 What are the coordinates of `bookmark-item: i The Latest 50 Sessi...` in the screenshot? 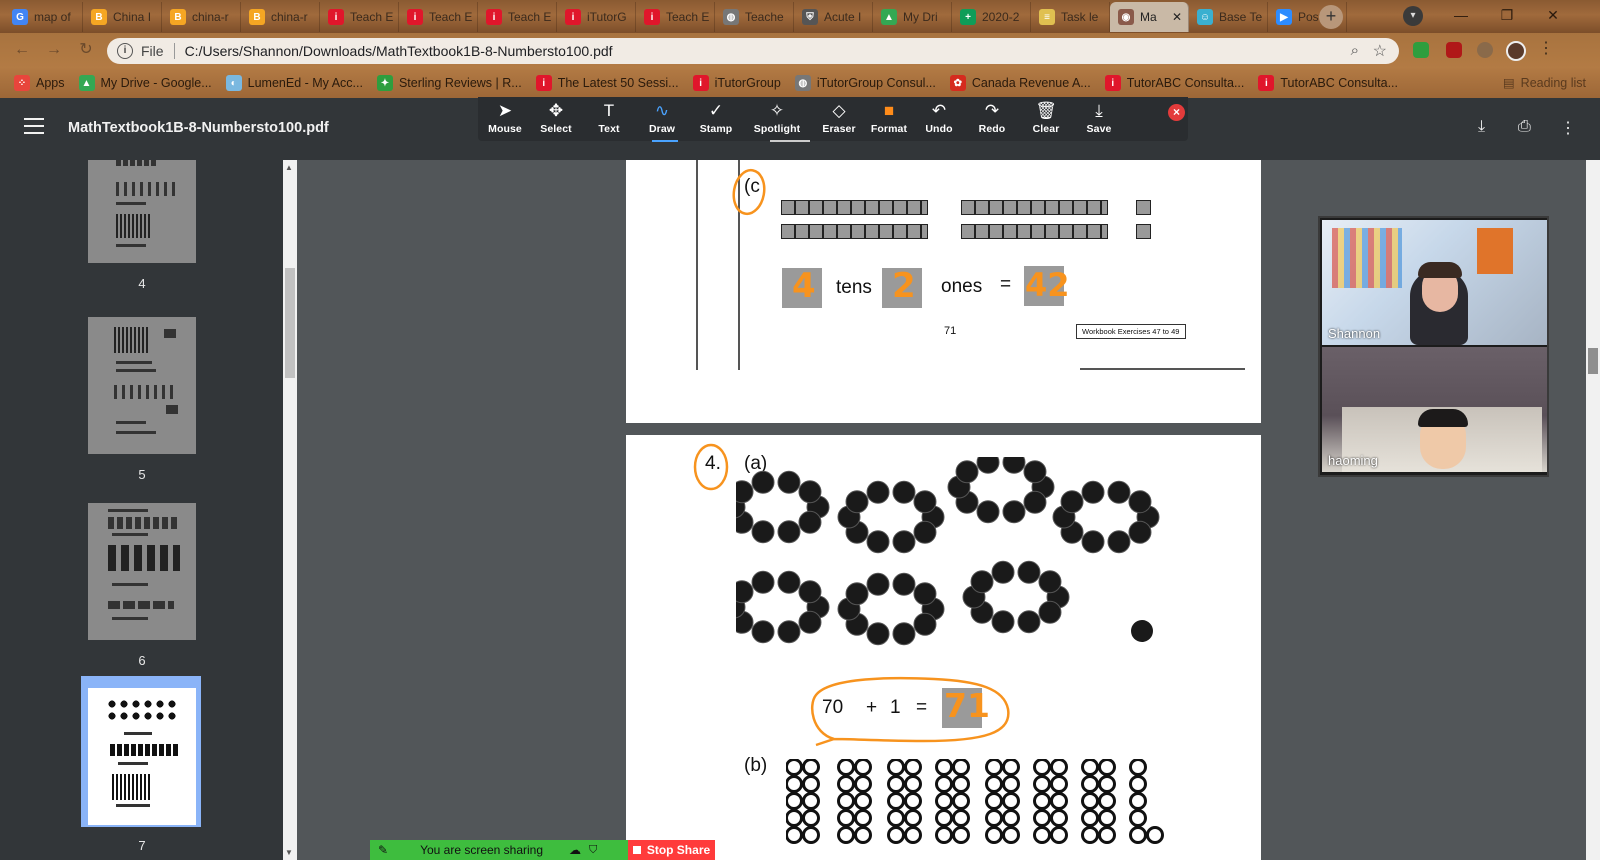 It's located at (607, 83).